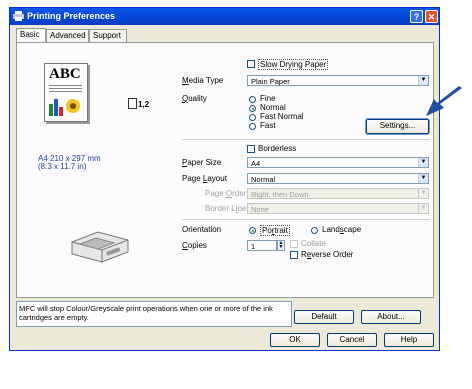  Describe the element at coordinates (327, 254) in the screenshot. I see `reverse-order-label: Reverse Order` at that location.